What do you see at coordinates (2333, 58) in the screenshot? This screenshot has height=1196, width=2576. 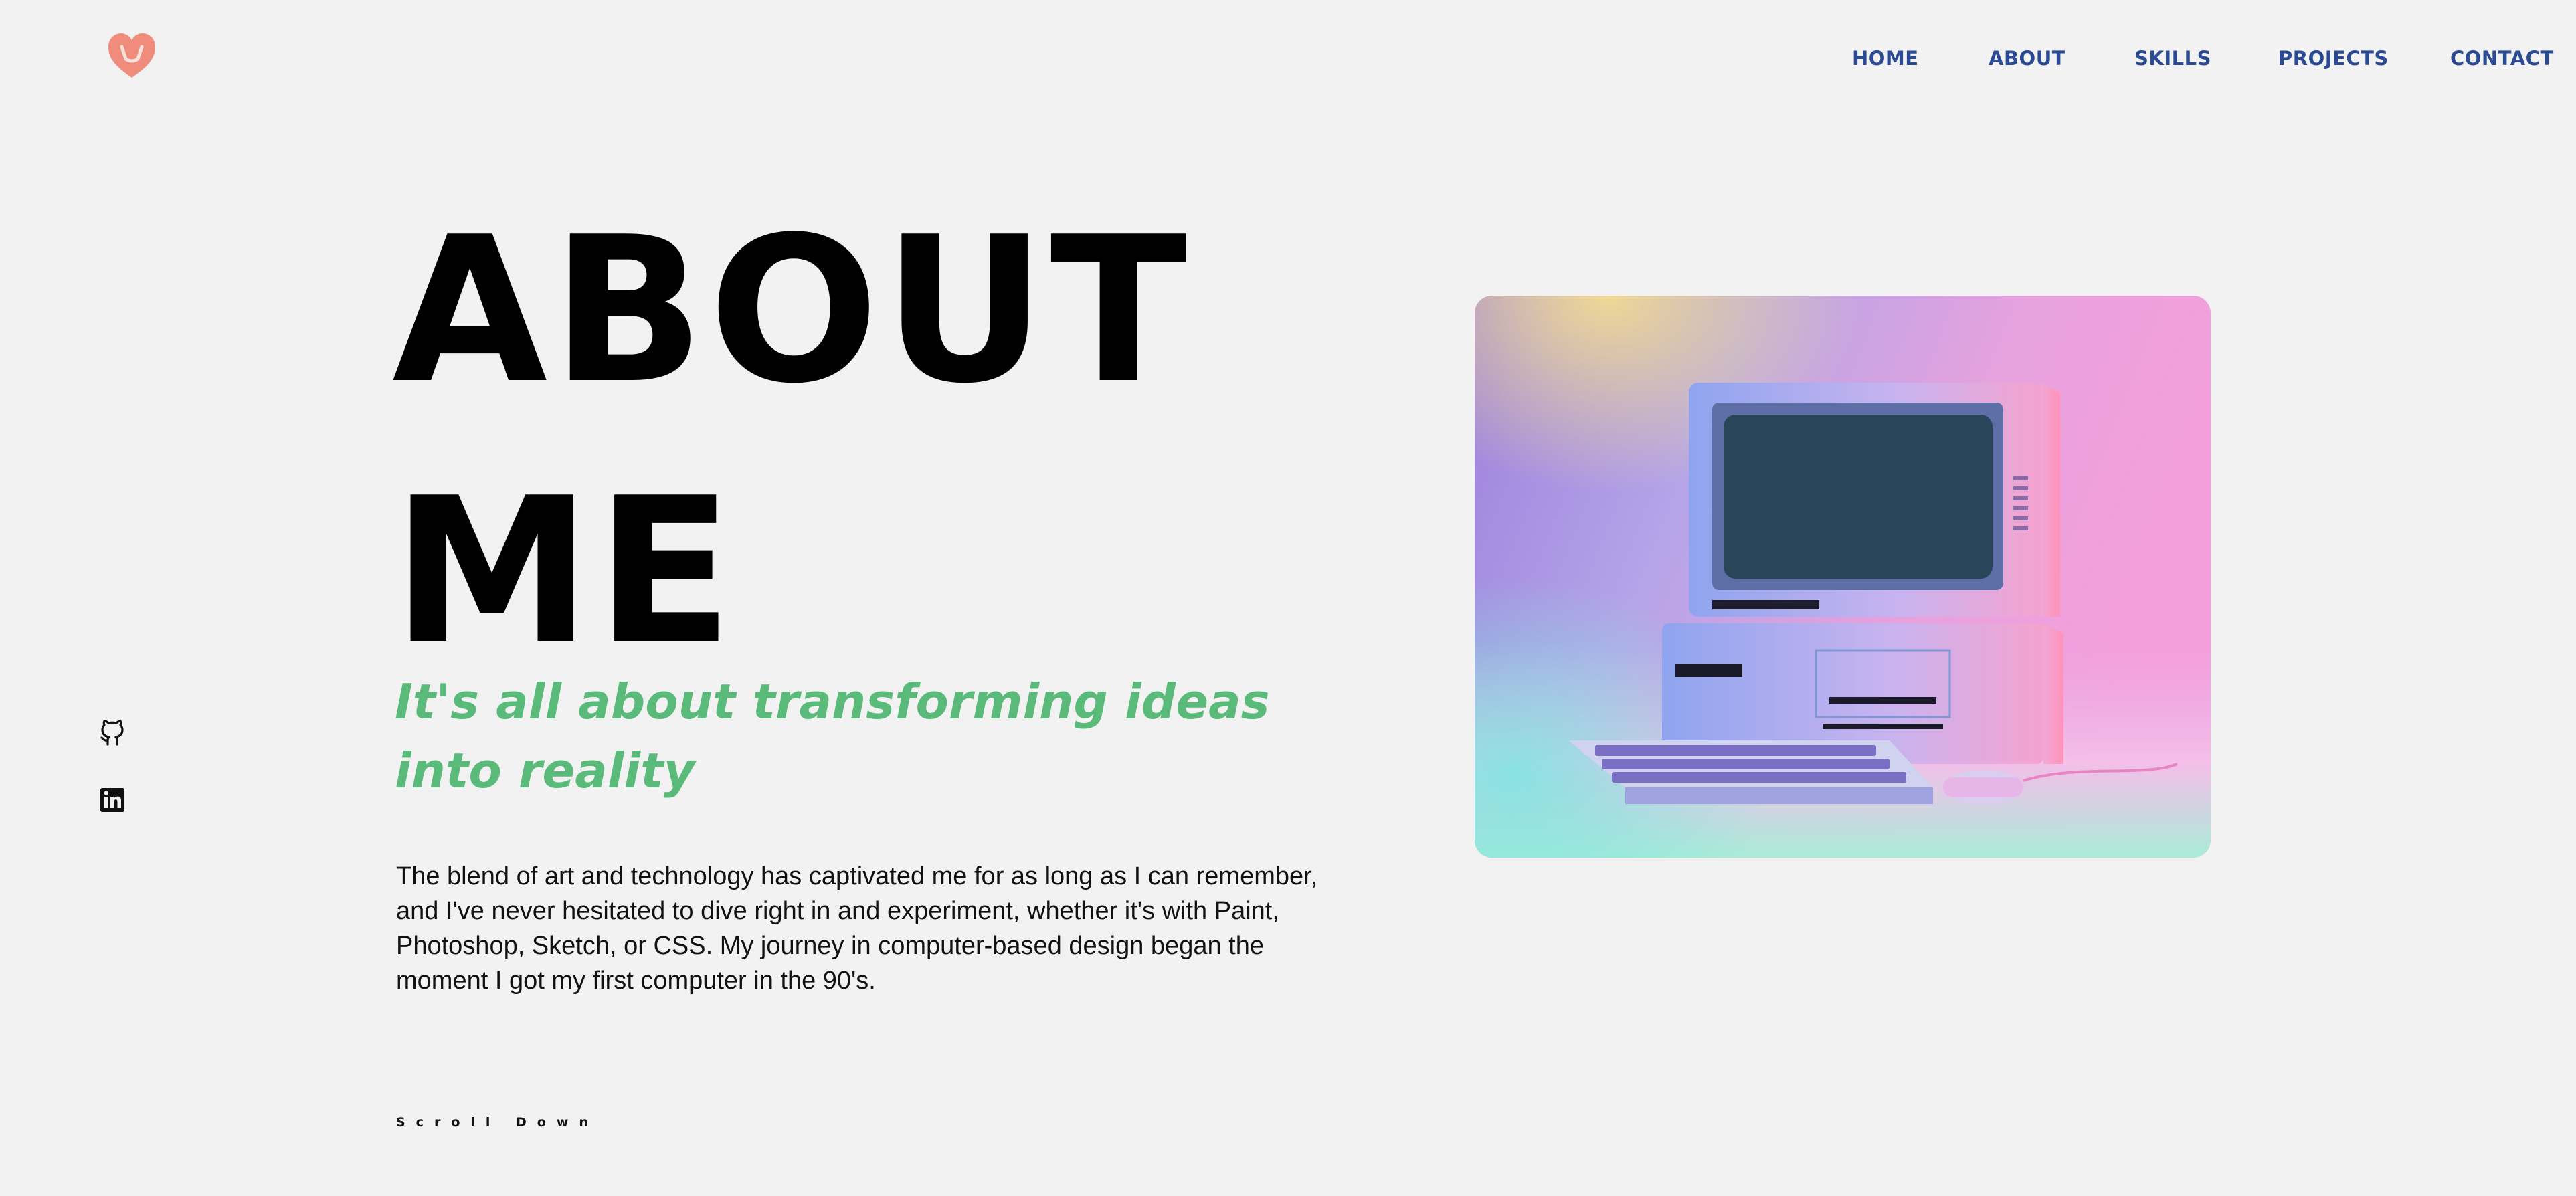 I see `nav-projects: PROJECTS` at bounding box center [2333, 58].